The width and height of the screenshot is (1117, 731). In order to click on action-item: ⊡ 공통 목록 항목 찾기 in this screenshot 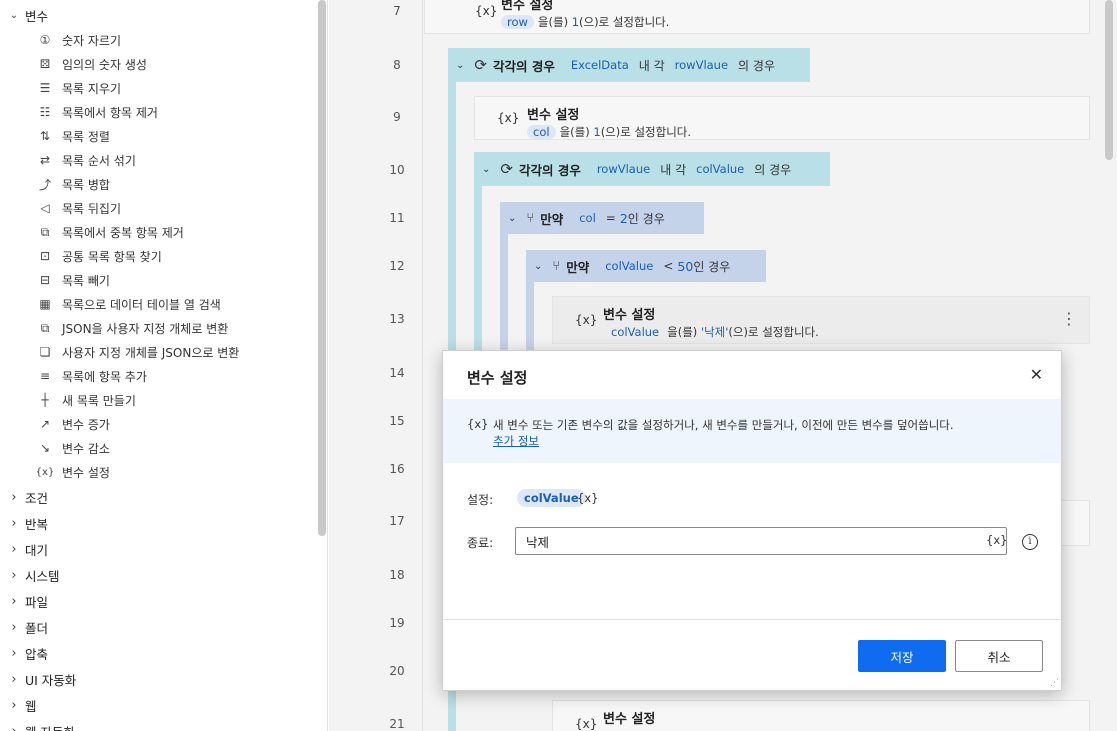, I will do `click(99, 256)`.